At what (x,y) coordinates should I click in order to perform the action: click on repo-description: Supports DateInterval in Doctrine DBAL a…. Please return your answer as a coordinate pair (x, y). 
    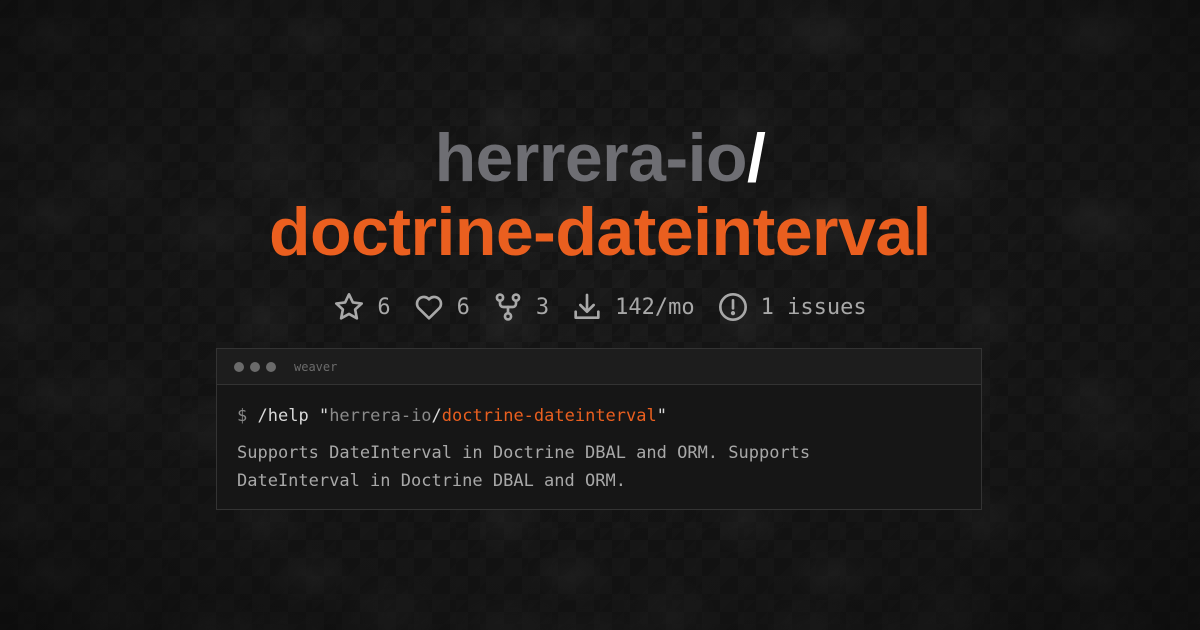
    Looking at the image, I should click on (524, 467).